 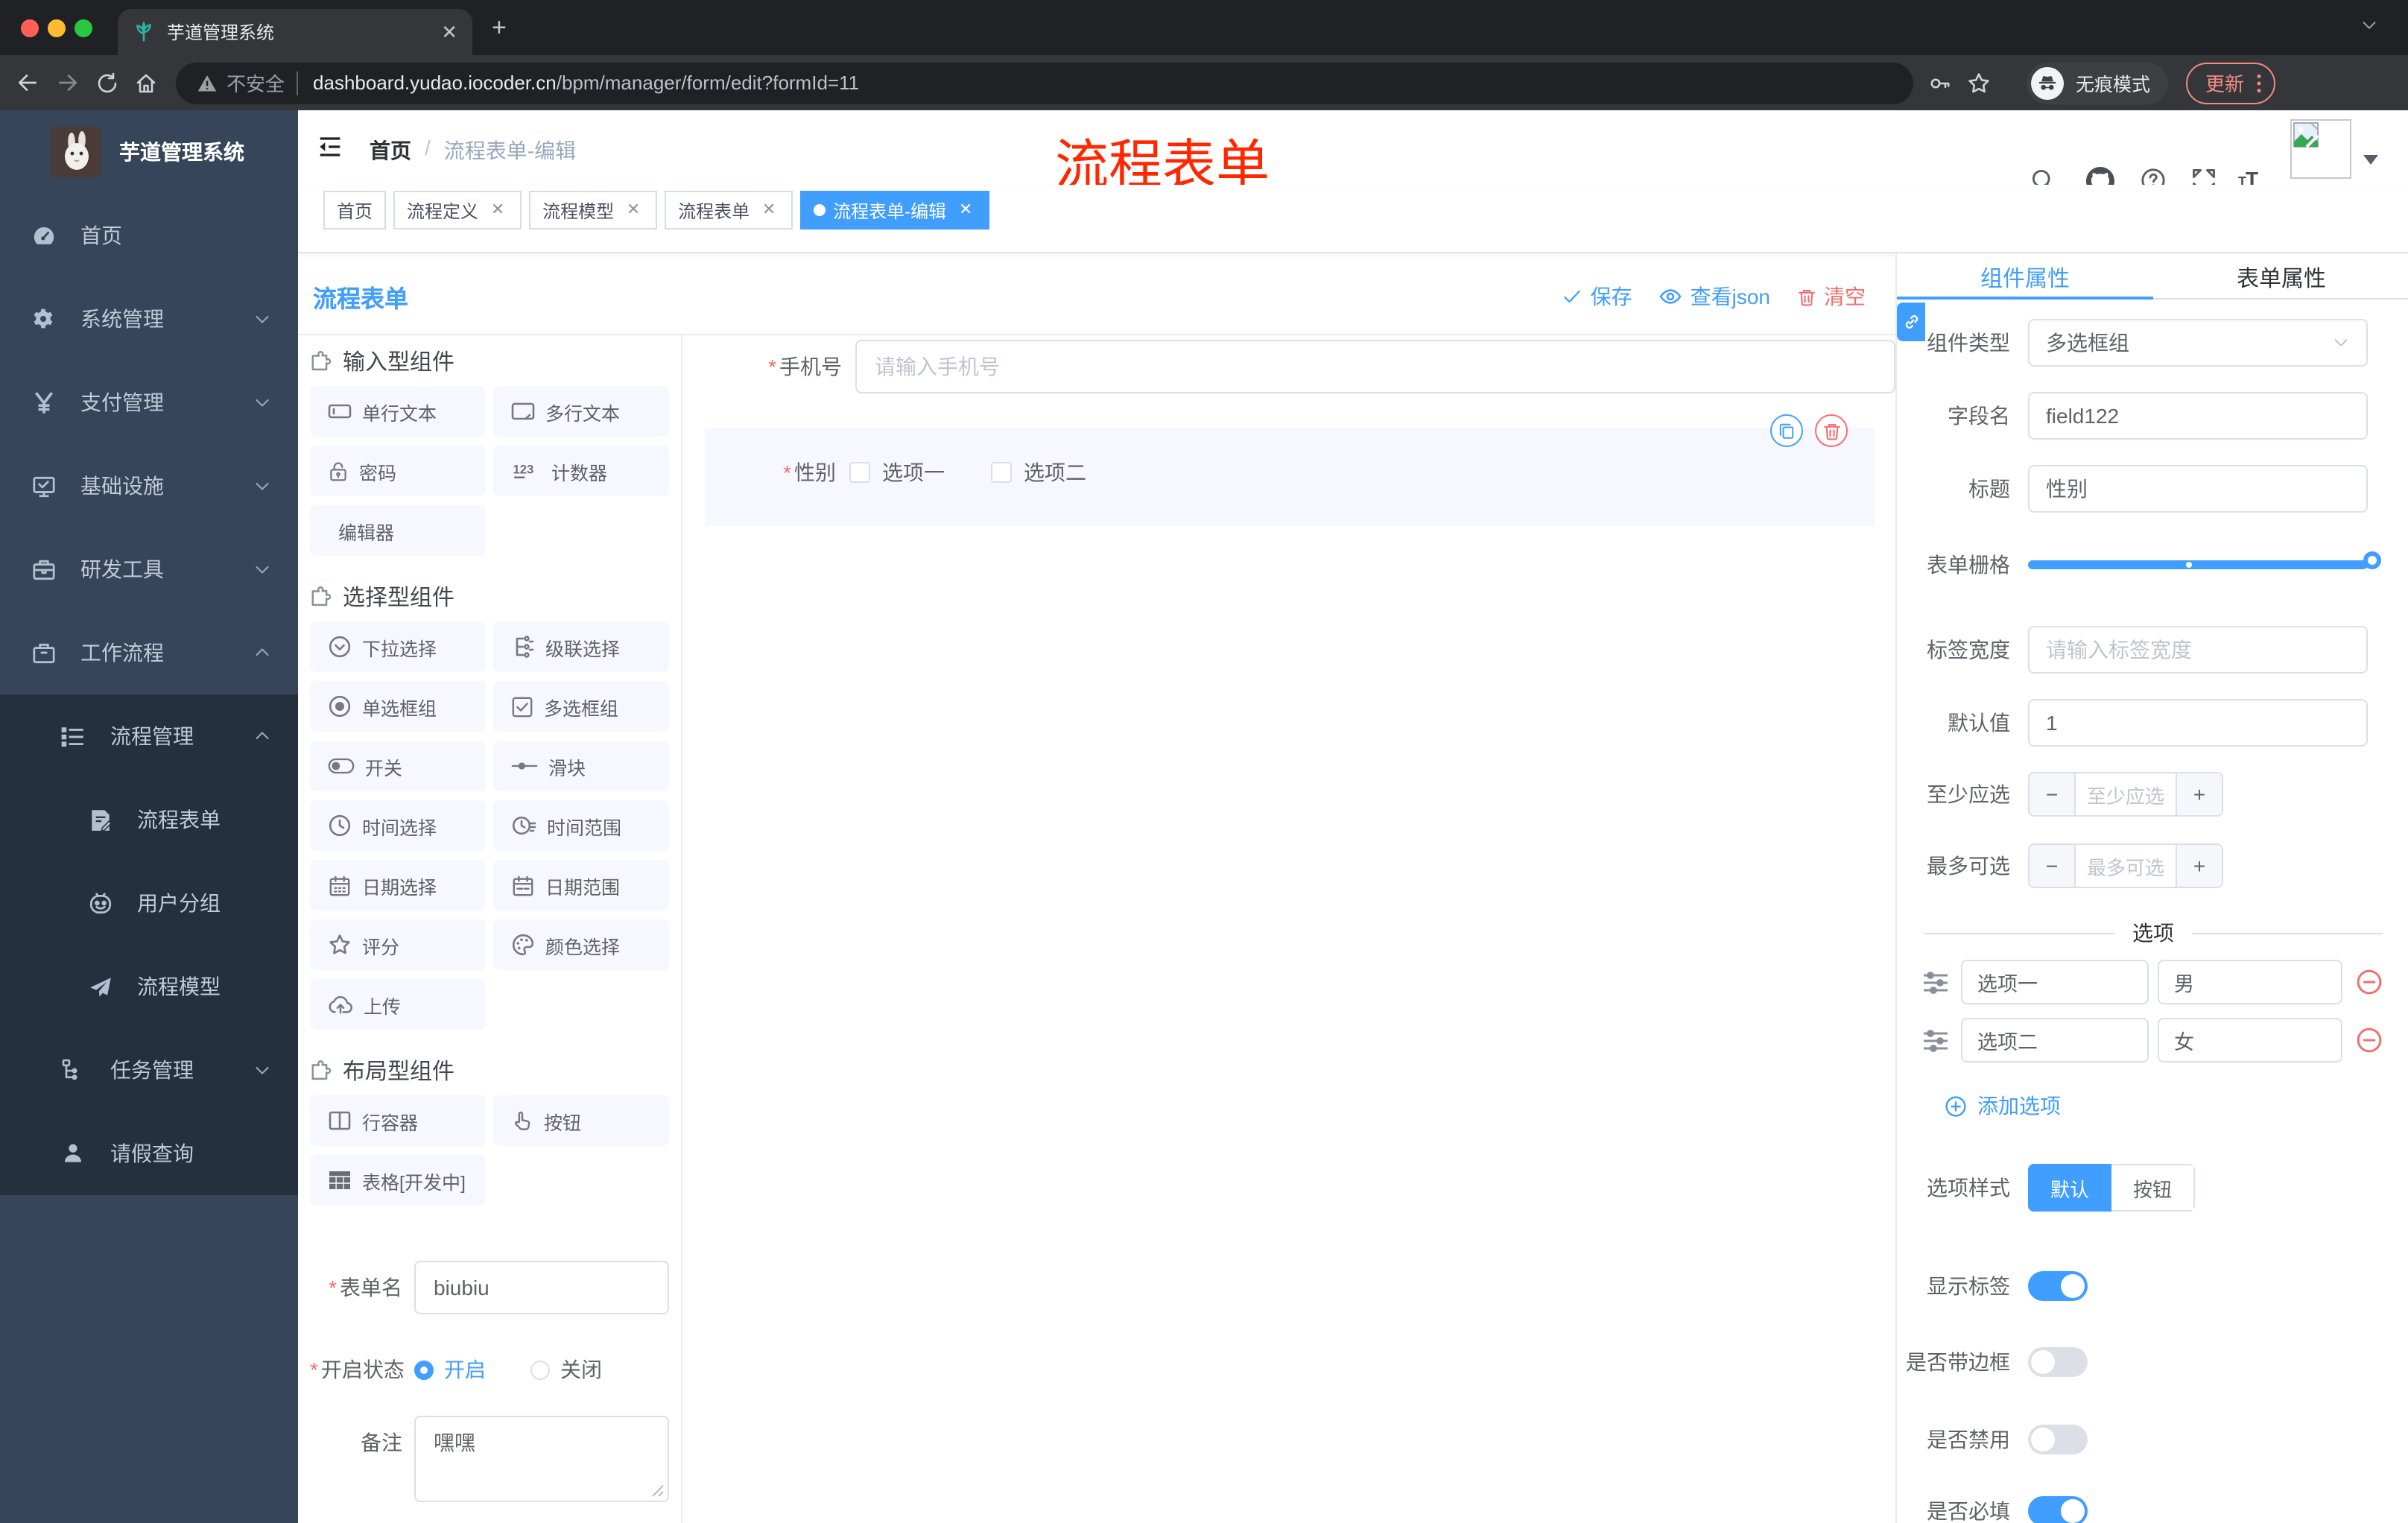 I want to click on browser-menu-icon, so click(x=2259, y=82).